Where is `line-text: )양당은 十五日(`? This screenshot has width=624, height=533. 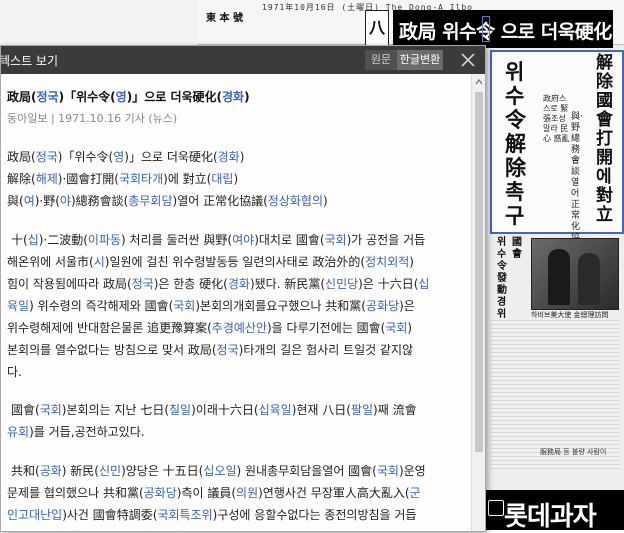
line-text: )양당은 十五日( is located at coordinates (162, 471).